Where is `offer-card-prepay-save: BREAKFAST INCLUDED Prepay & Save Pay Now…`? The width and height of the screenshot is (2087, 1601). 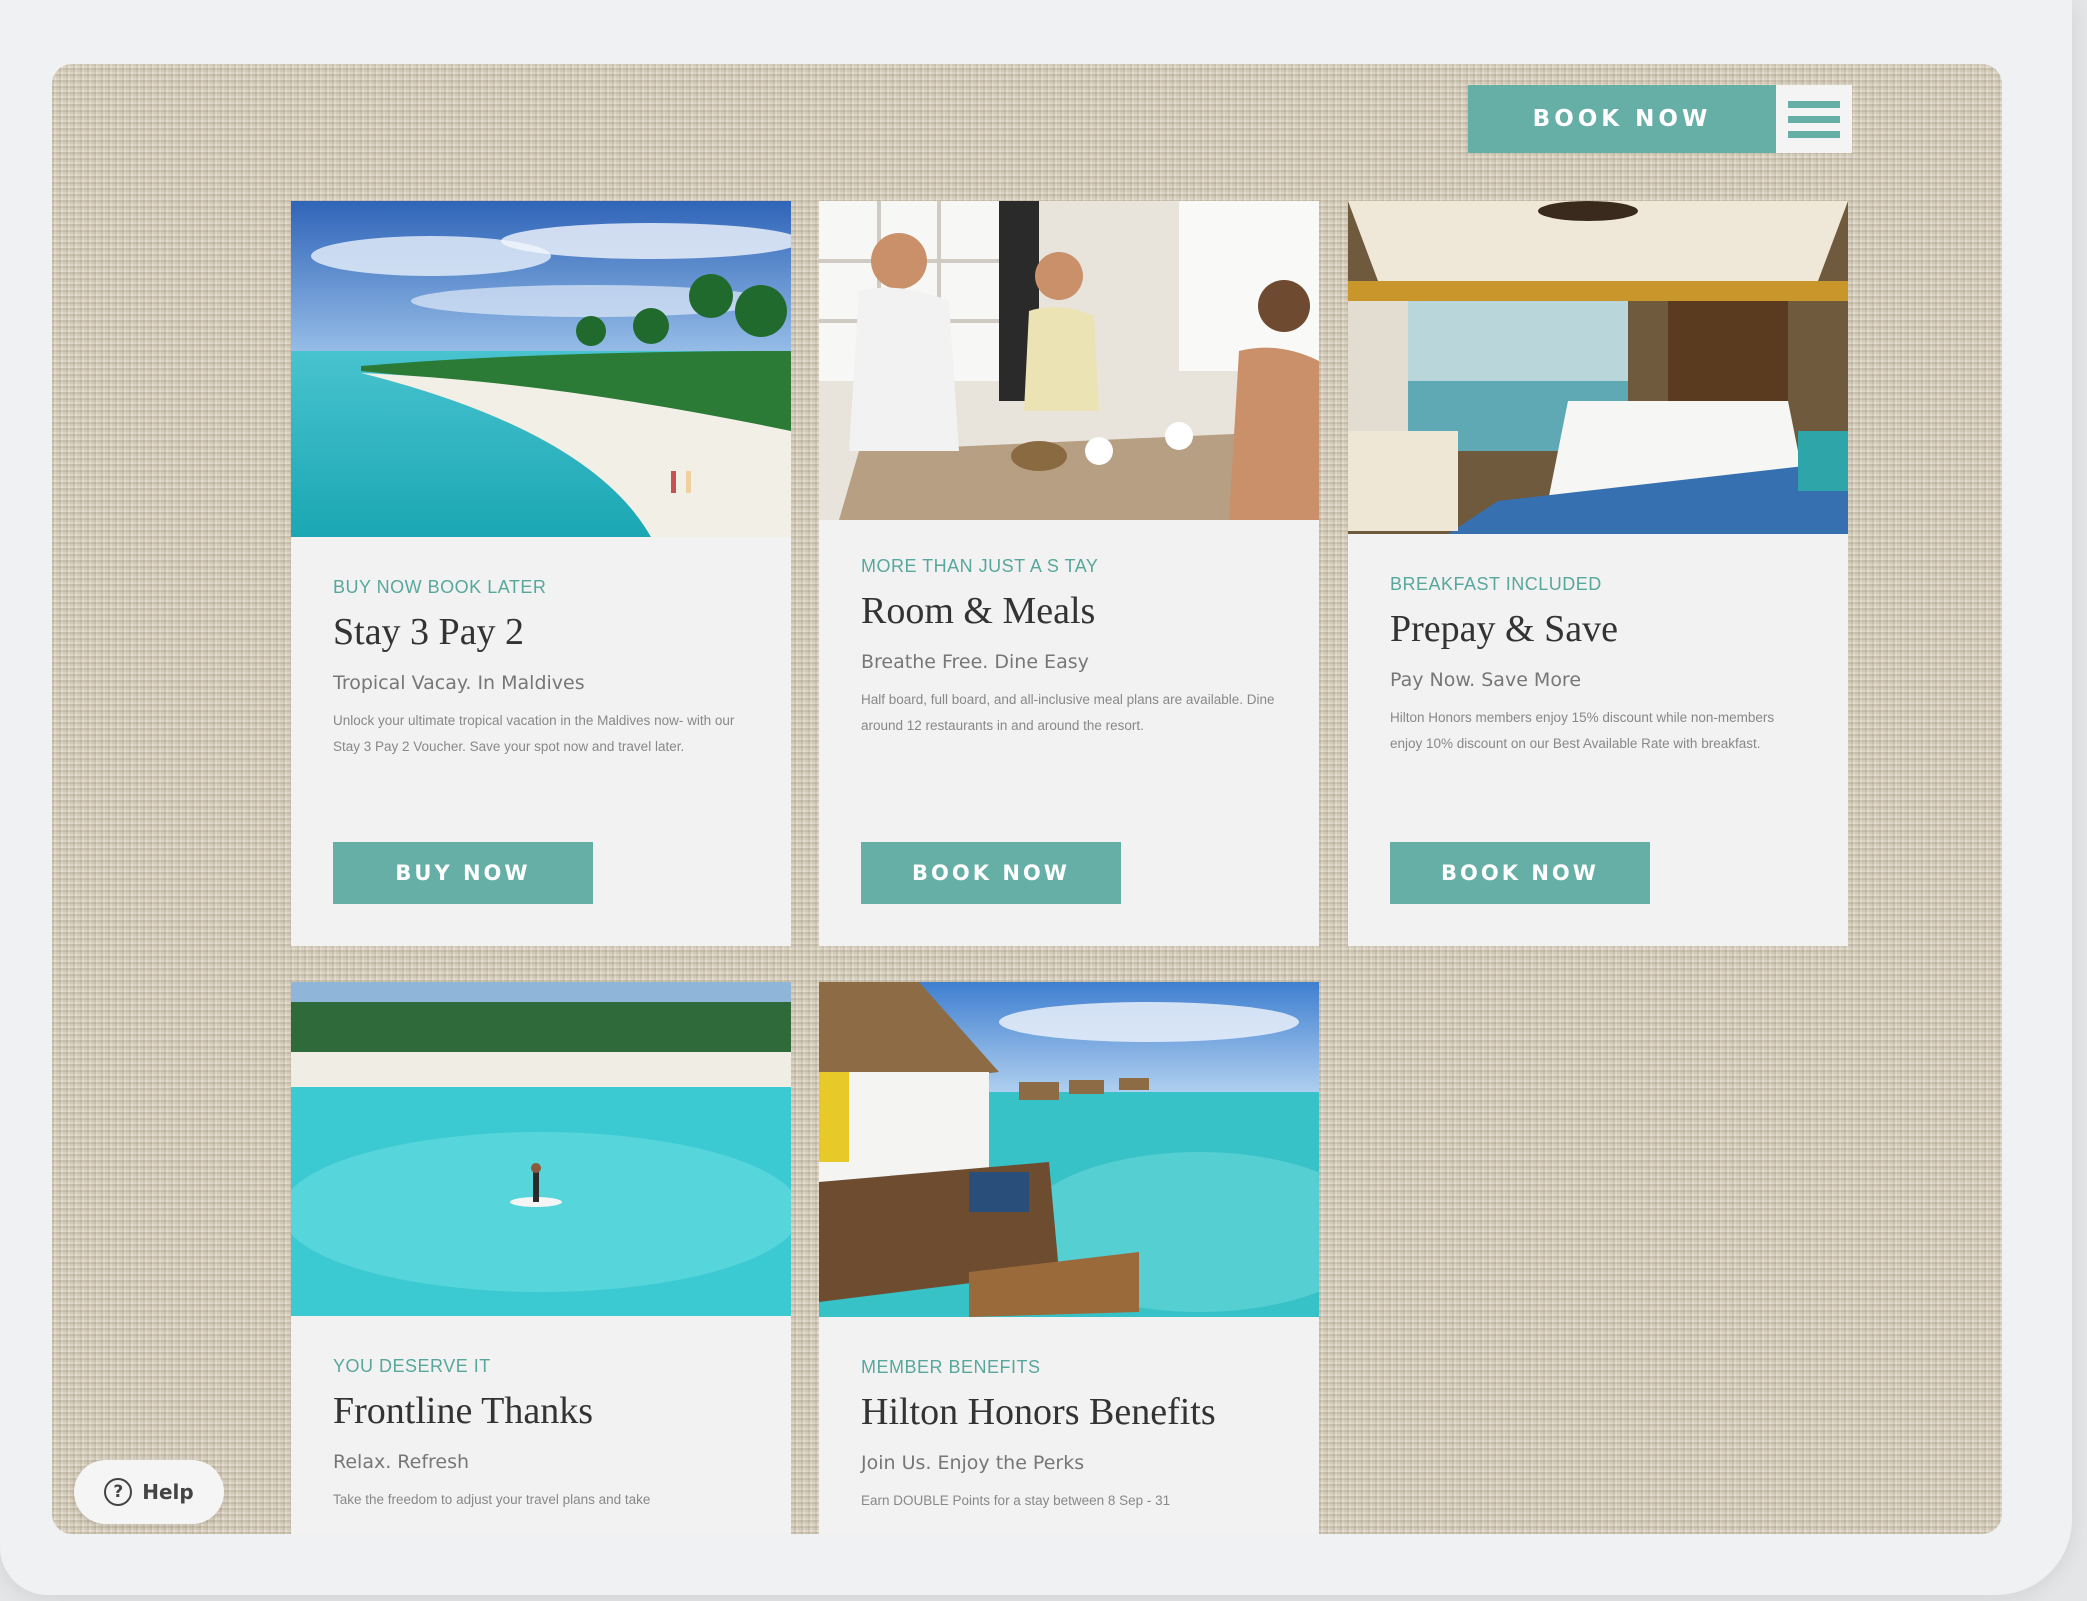
offer-card-prepay-save: BREAKFAST INCLUDED Prepay & Save Pay Now… is located at coordinates (1598, 573).